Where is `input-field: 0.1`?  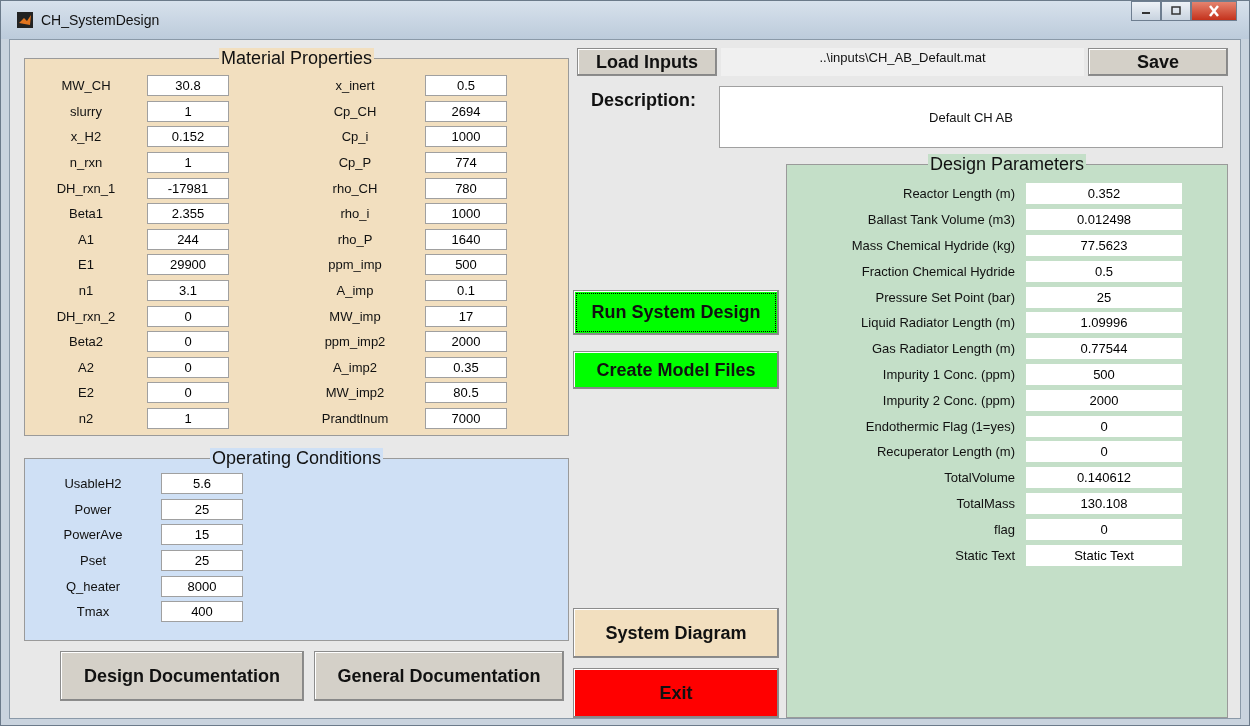 input-field: 0.1 is located at coordinates (466, 291).